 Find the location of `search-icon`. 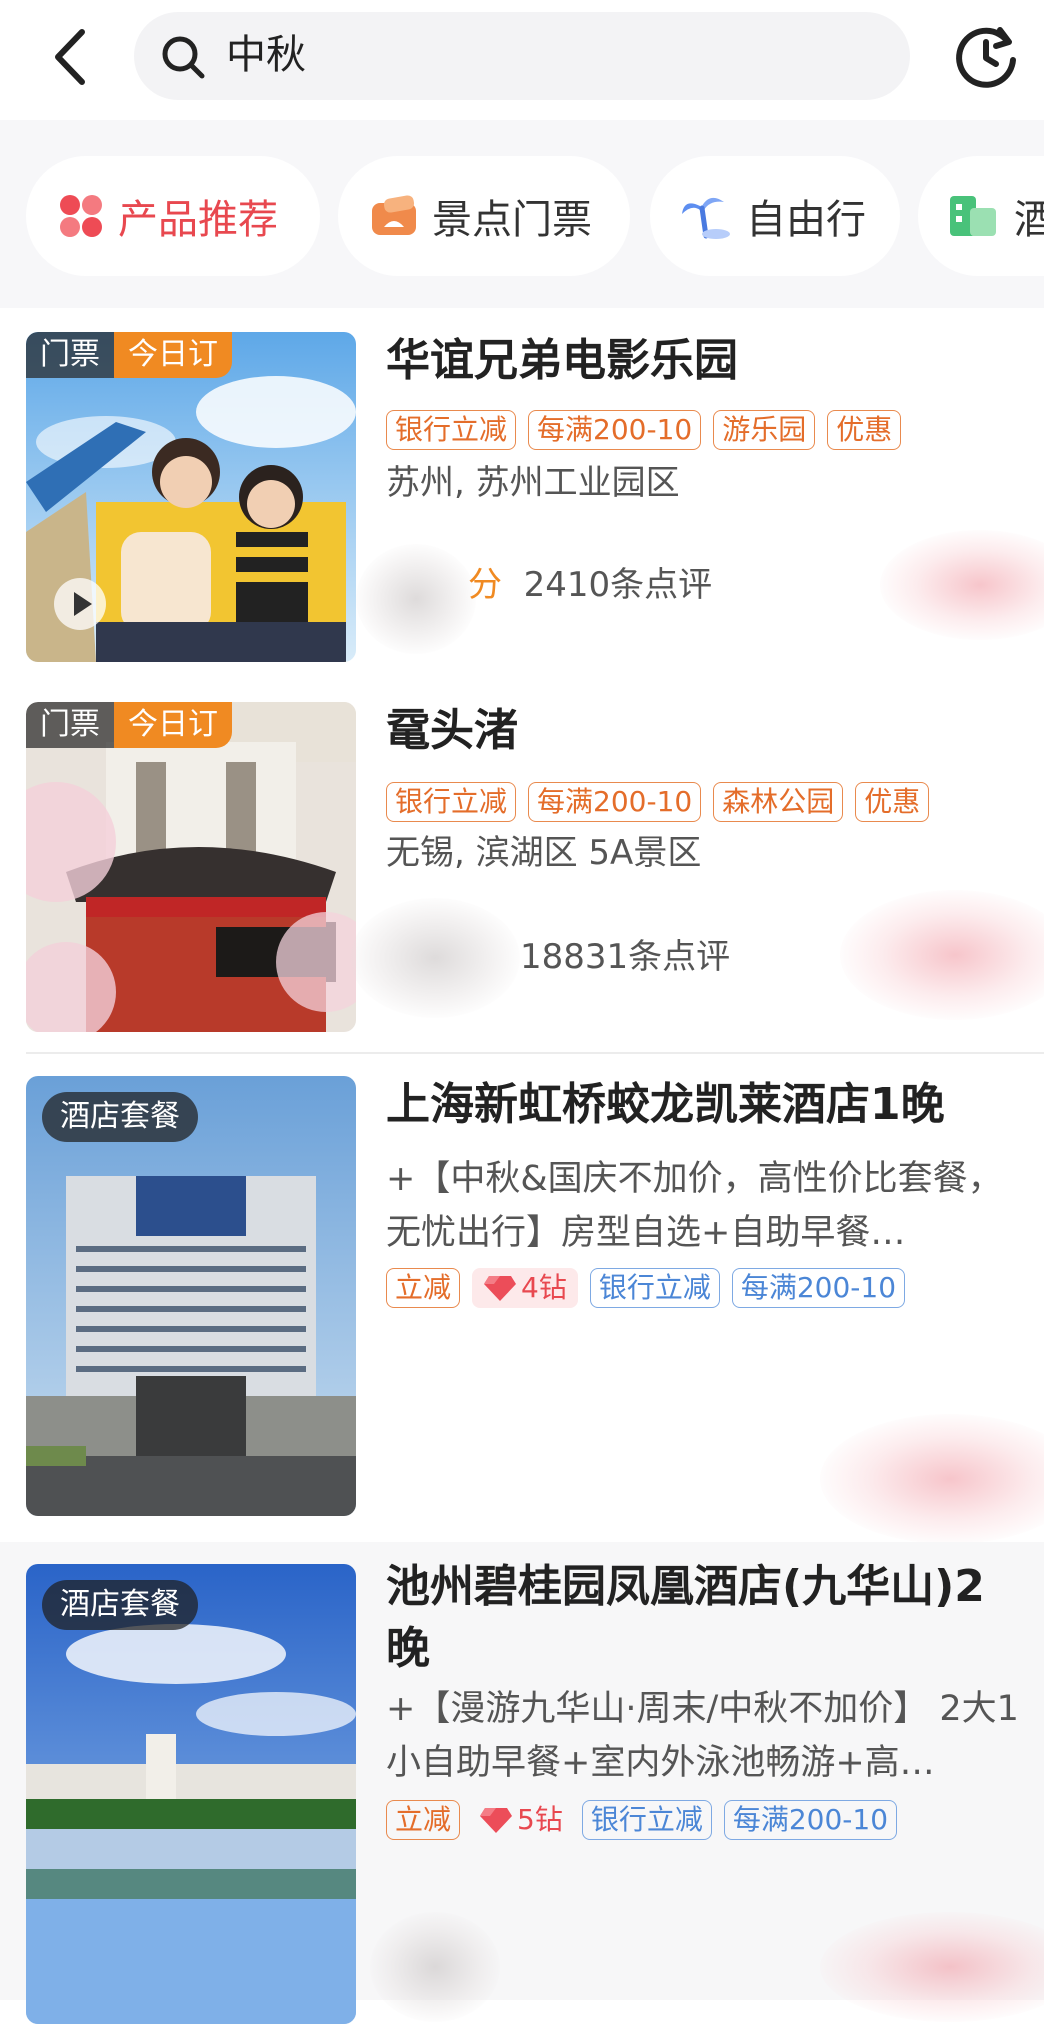

search-icon is located at coordinates (183, 57).